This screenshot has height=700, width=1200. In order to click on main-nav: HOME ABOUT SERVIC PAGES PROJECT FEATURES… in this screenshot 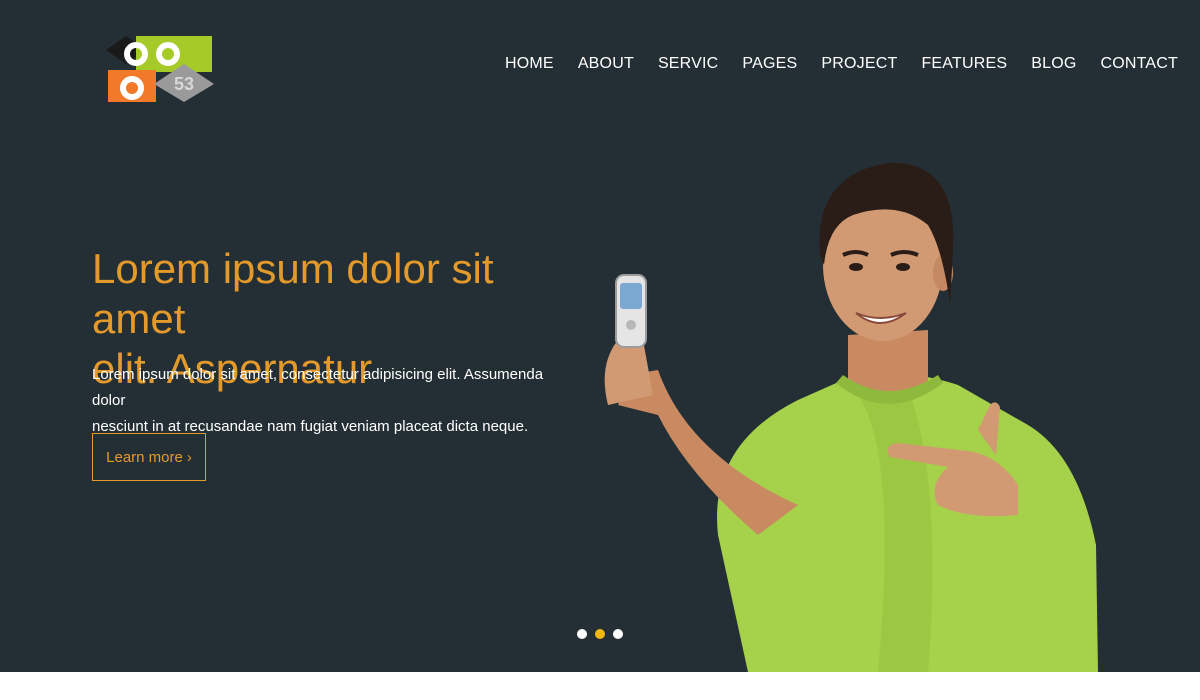, I will do `click(841, 64)`.